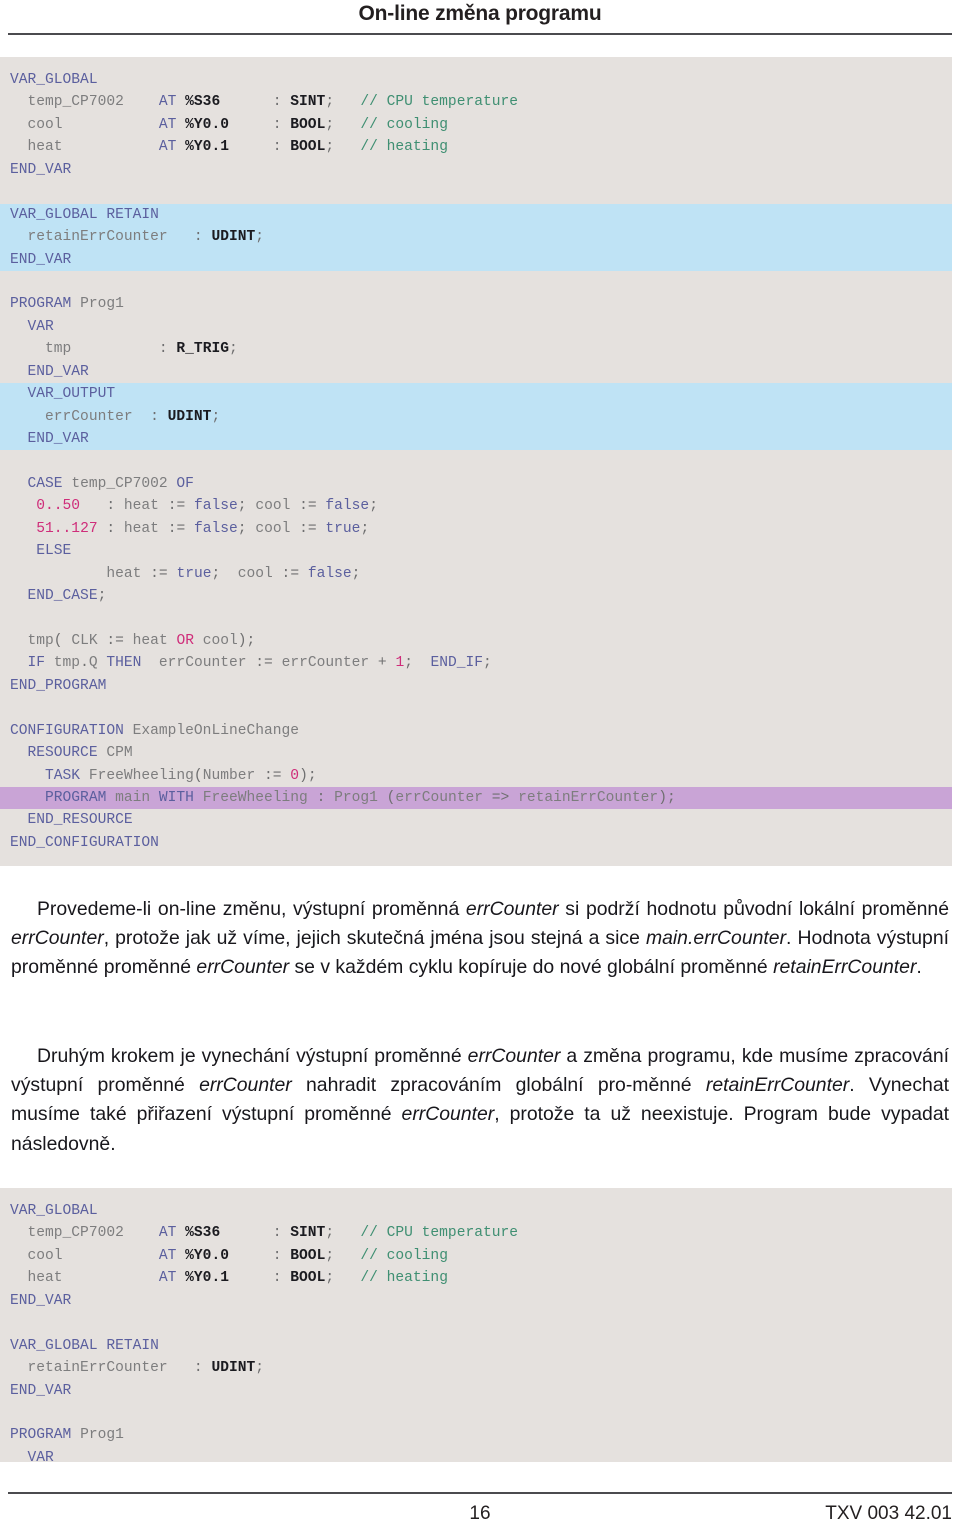  Describe the element at coordinates (67, 596) in the screenshot. I see `code-line: END_CASE;` at that location.